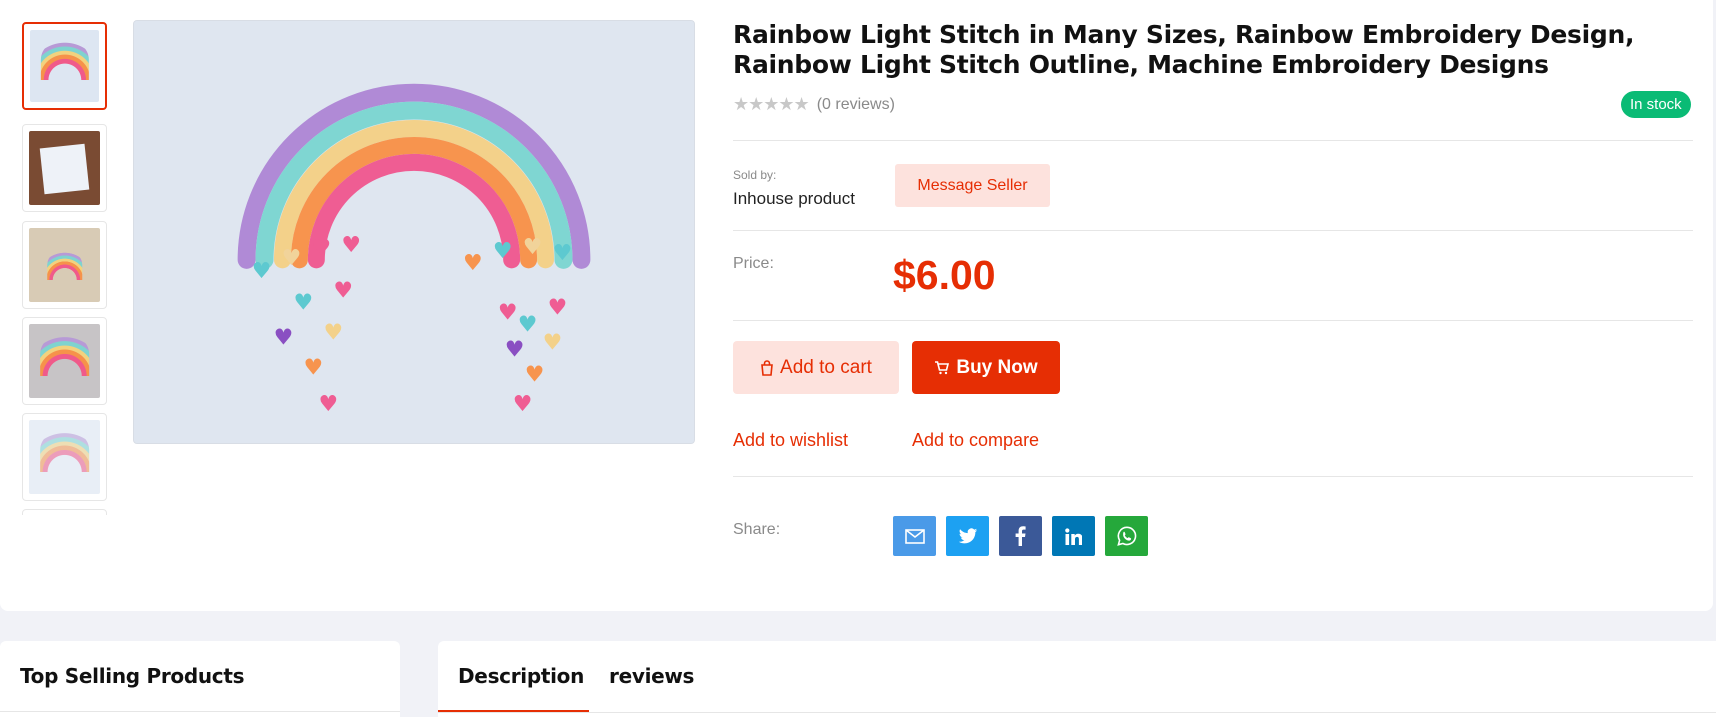  I want to click on add-to-wishlist-link: Add to wishlist, so click(790, 440).